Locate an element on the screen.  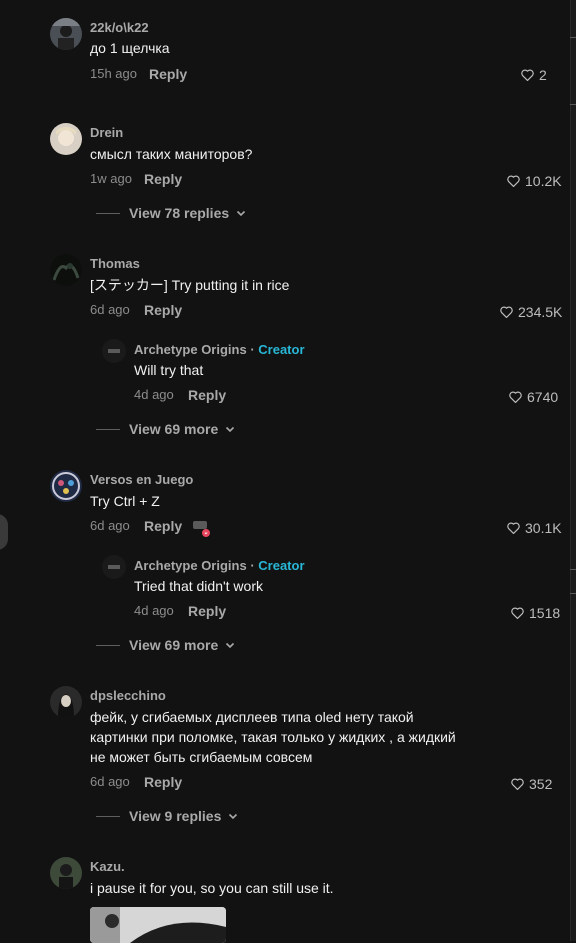
like-button: 2 is located at coordinates (534, 75).